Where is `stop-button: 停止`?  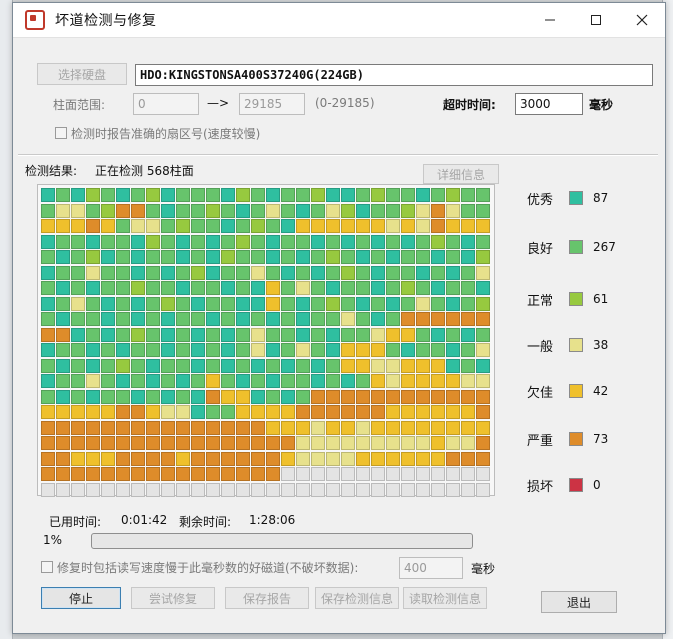
stop-button: 停止 is located at coordinates (81, 598).